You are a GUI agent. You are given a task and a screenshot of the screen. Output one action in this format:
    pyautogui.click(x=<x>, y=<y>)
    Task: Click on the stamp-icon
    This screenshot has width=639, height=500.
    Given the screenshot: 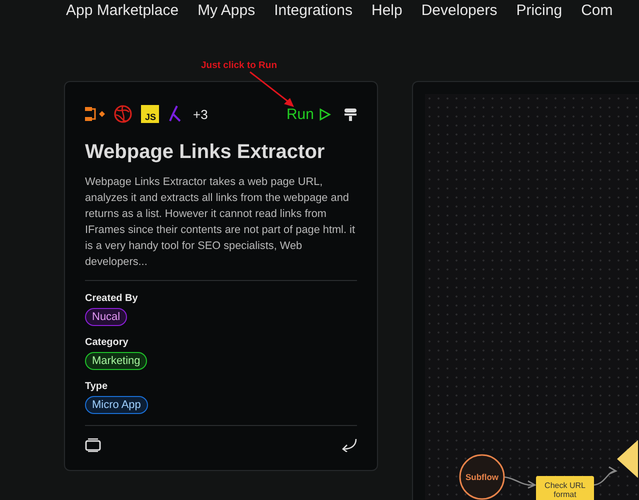 What is the action you would take?
    pyautogui.click(x=350, y=114)
    